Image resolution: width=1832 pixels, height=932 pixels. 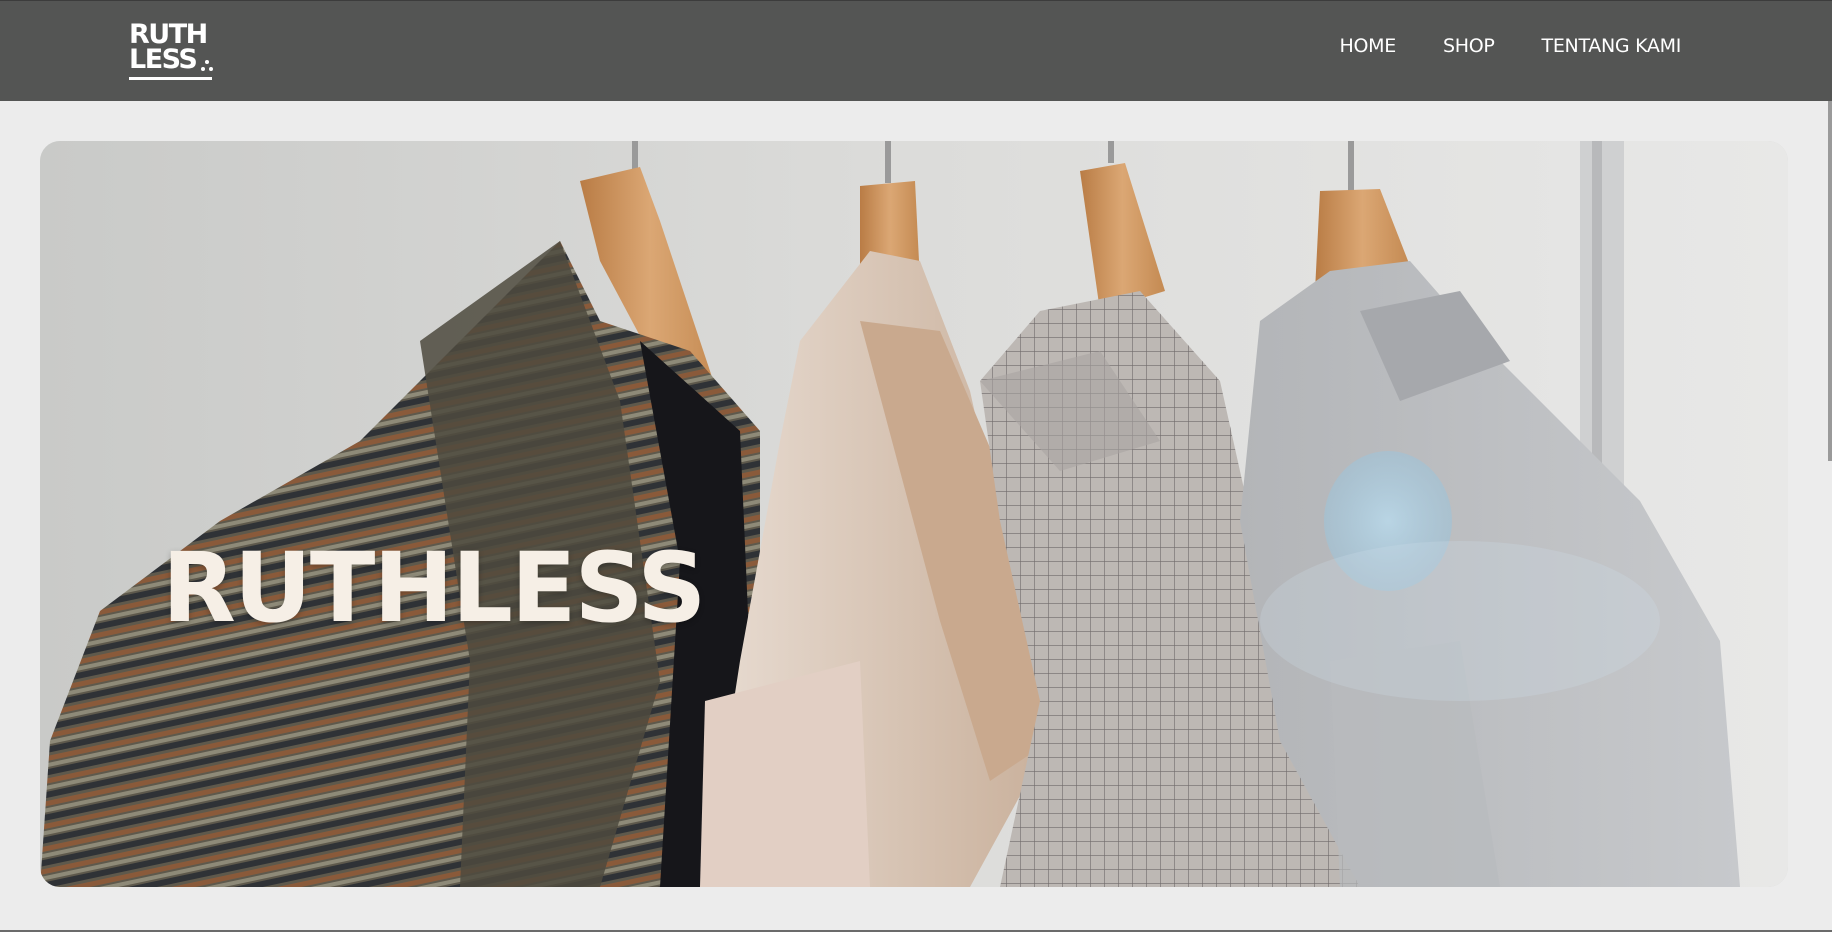 What do you see at coordinates (163, 59) in the screenshot?
I see `logo-text-line2: LESS` at bounding box center [163, 59].